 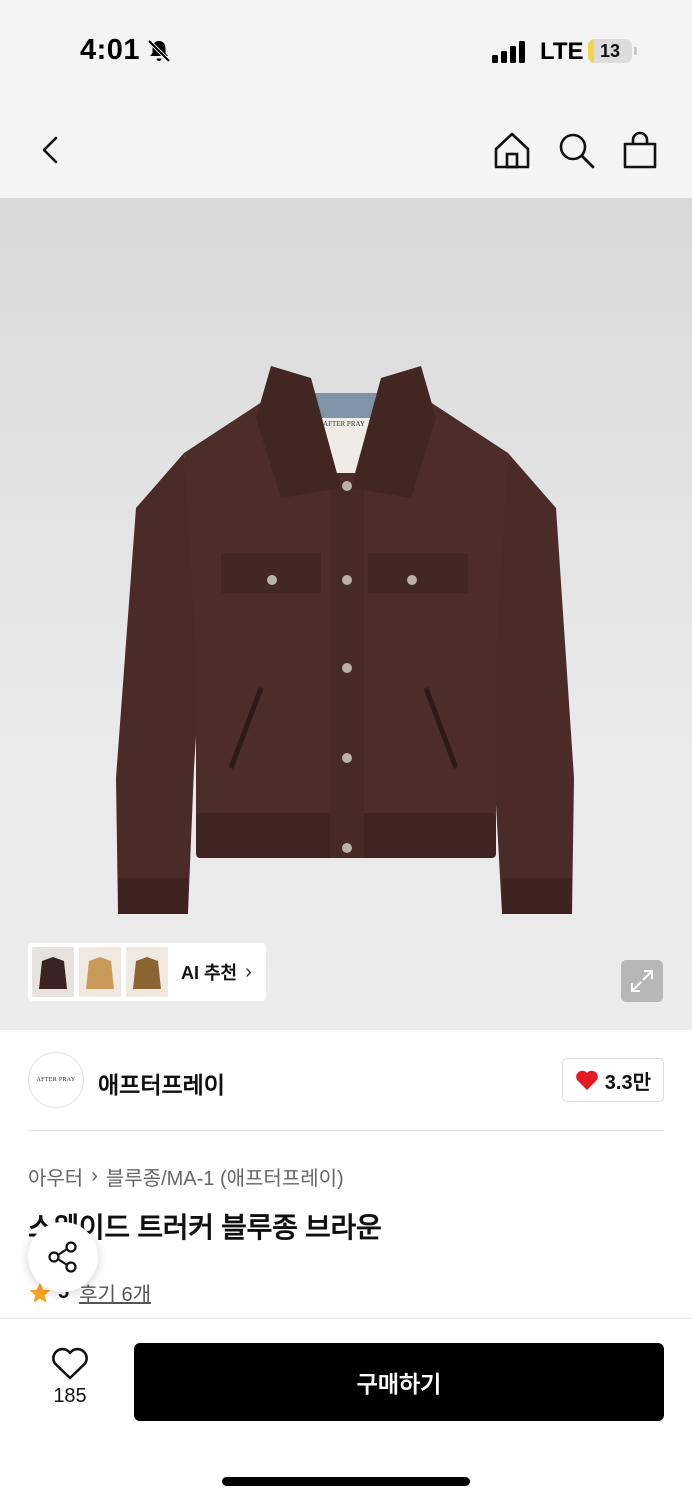 What do you see at coordinates (346, 1081) in the screenshot?
I see `brand-row: AFTER PRAY 애프터프레이 3.3만` at bounding box center [346, 1081].